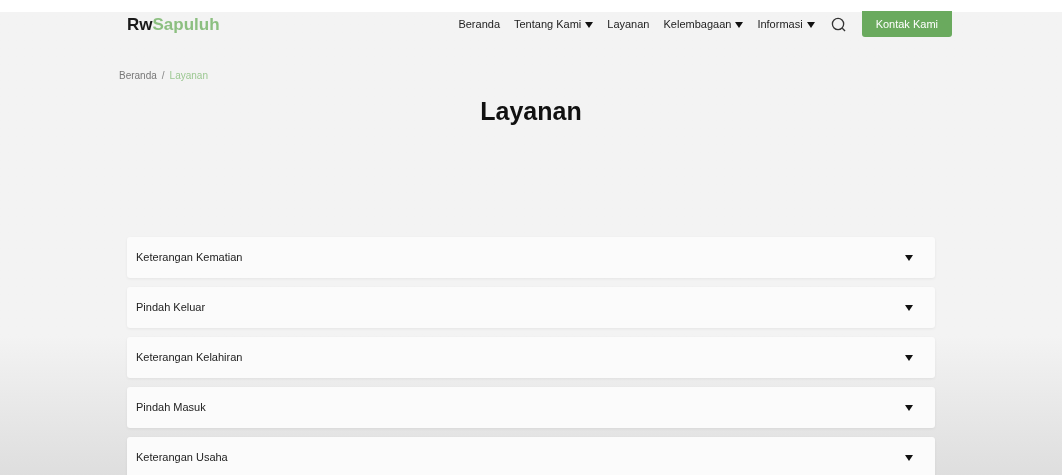  What do you see at coordinates (531, 456) in the screenshot?
I see `accordion-item: Keterangan Usaha` at bounding box center [531, 456].